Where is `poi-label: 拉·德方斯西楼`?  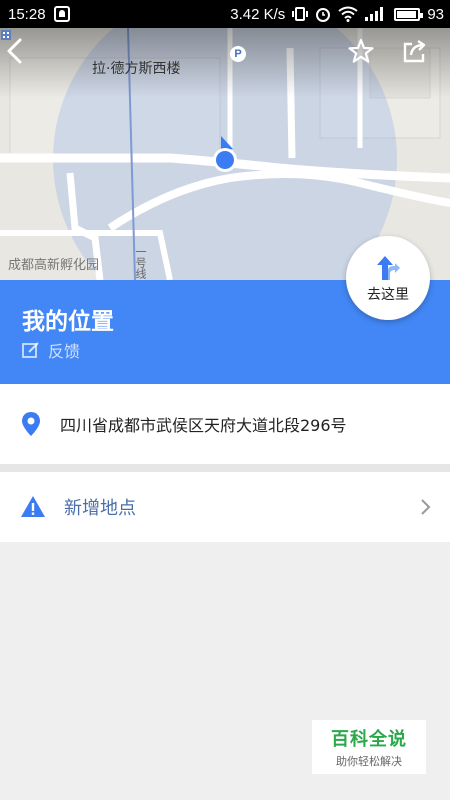 poi-label: 拉·德方斯西楼 is located at coordinates (136, 68).